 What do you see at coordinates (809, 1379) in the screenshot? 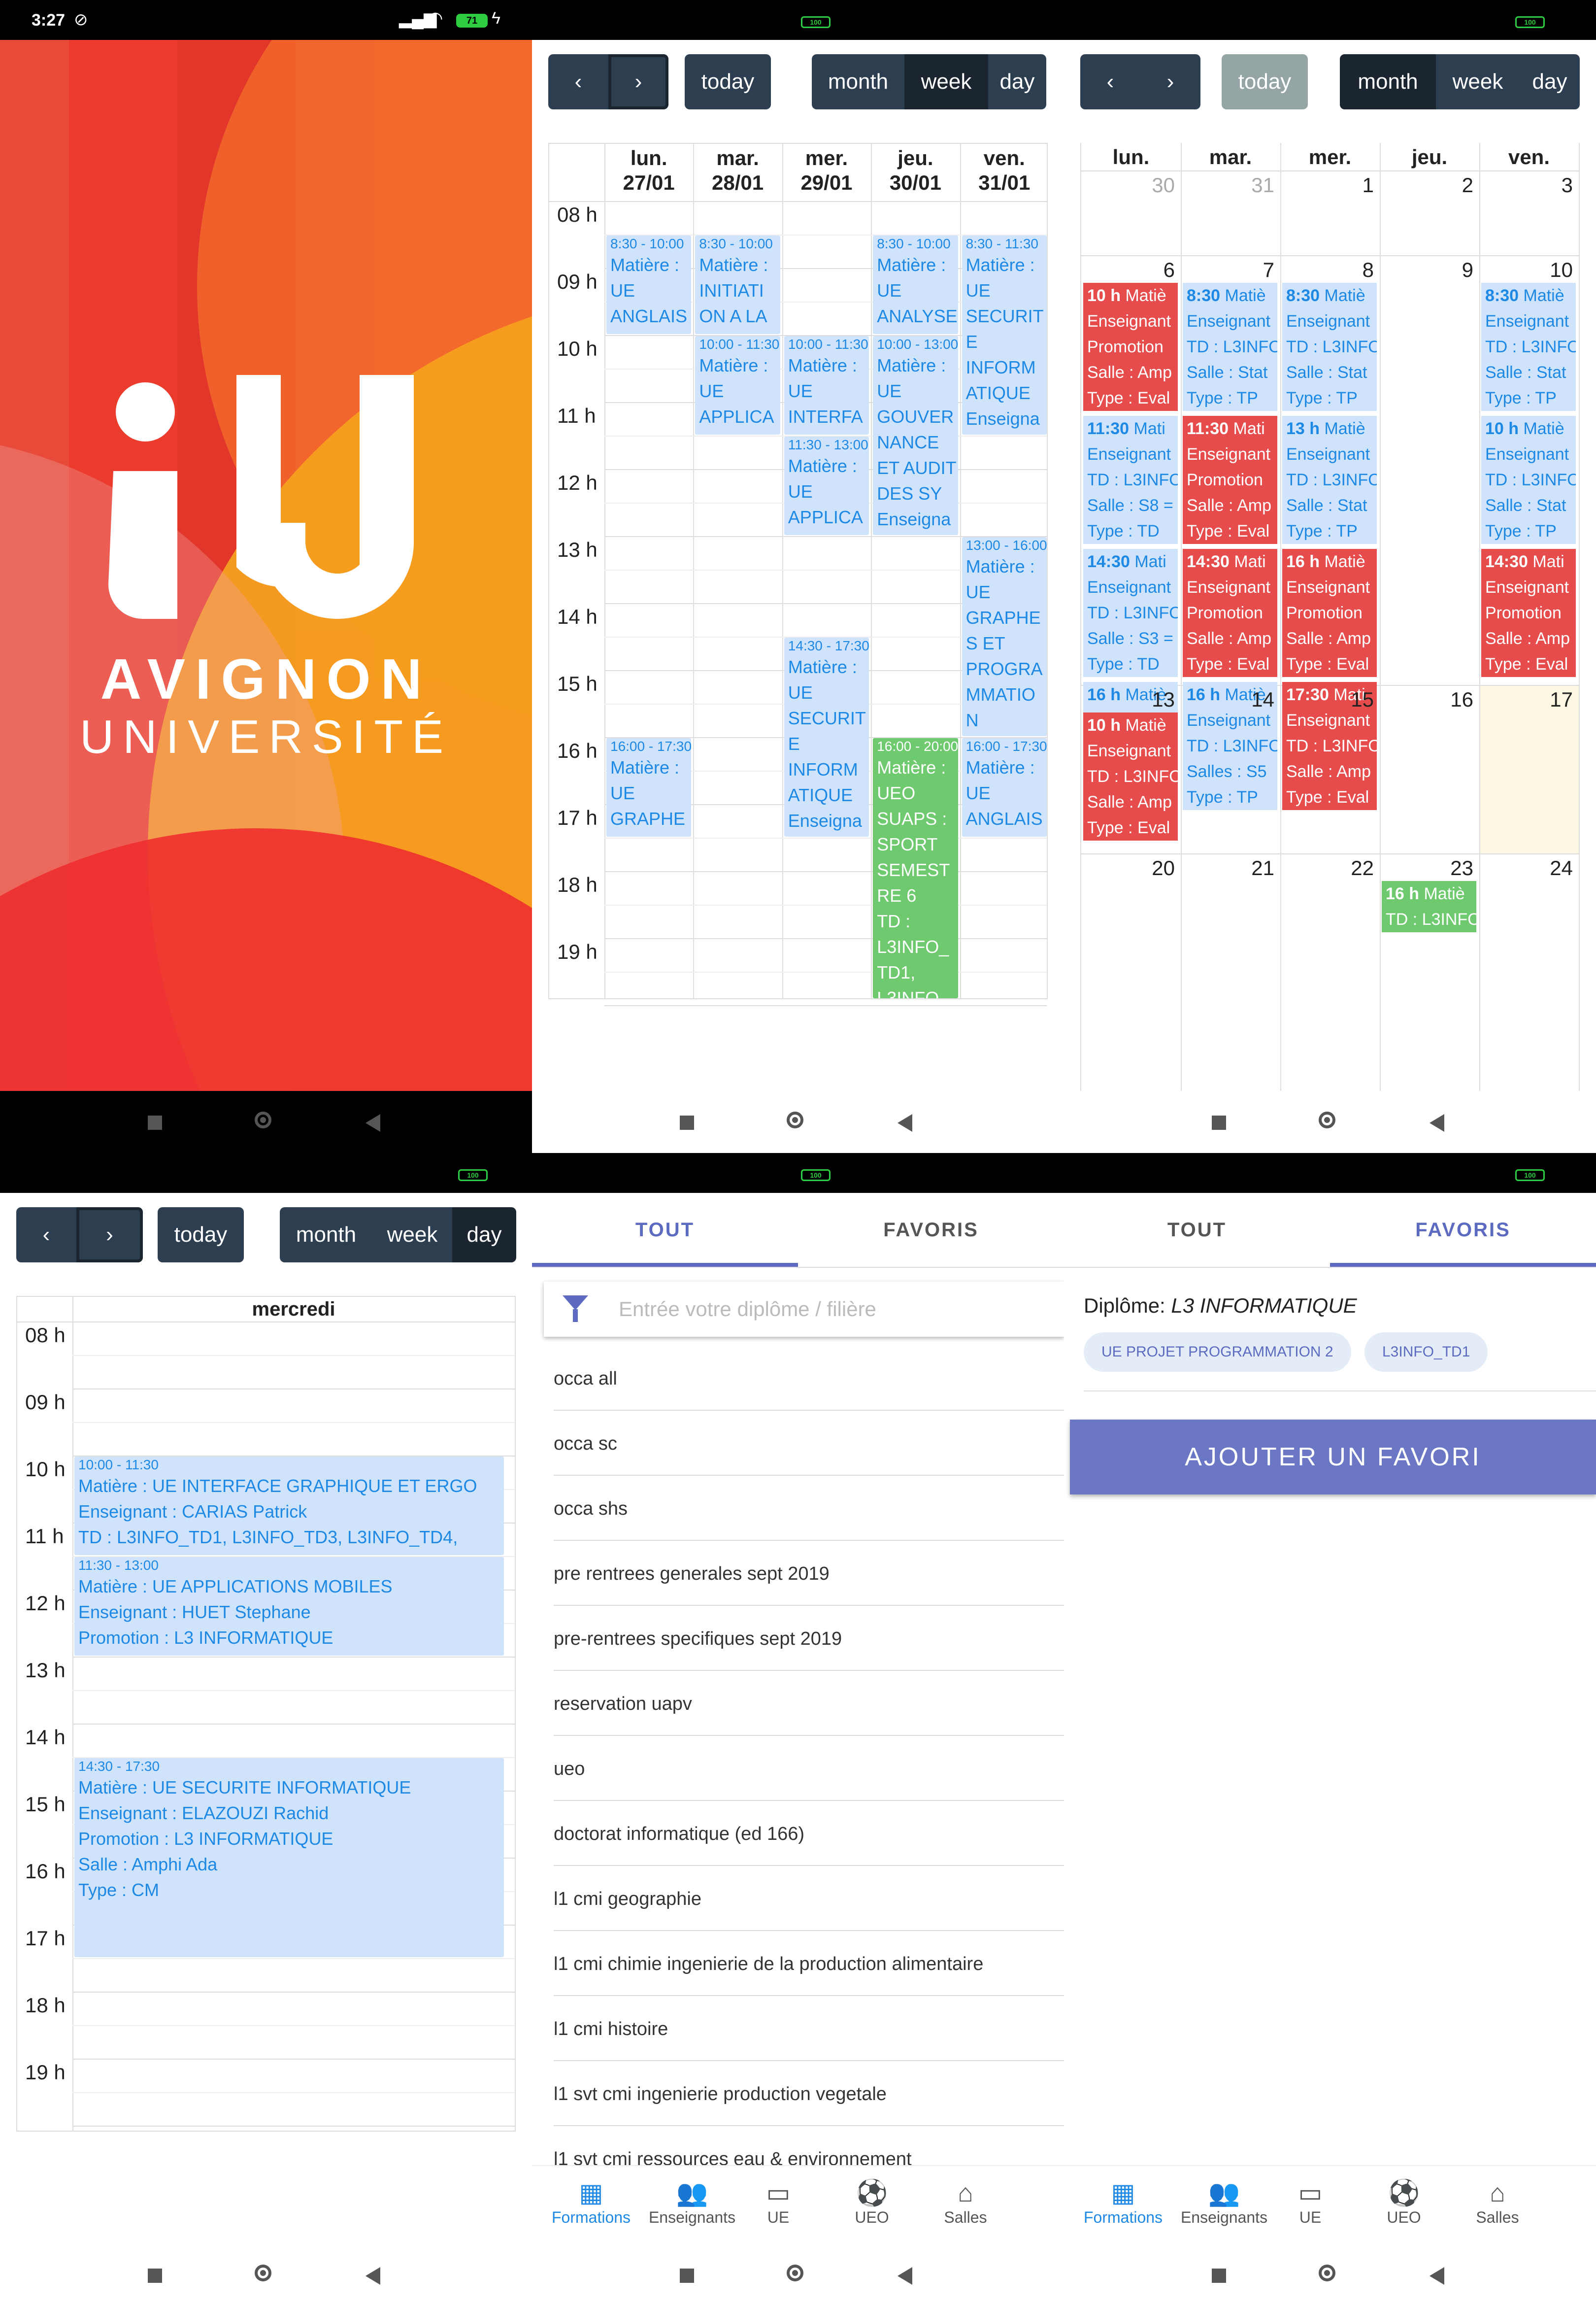
I see `list-item: occa all` at bounding box center [809, 1379].